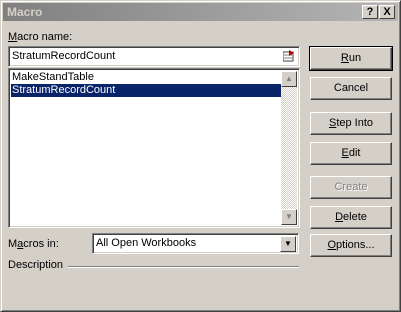  What do you see at coordinates (351, 88) in the screenshot?
I see `cancel-button: Cancel` at bounding box center [351, 88].